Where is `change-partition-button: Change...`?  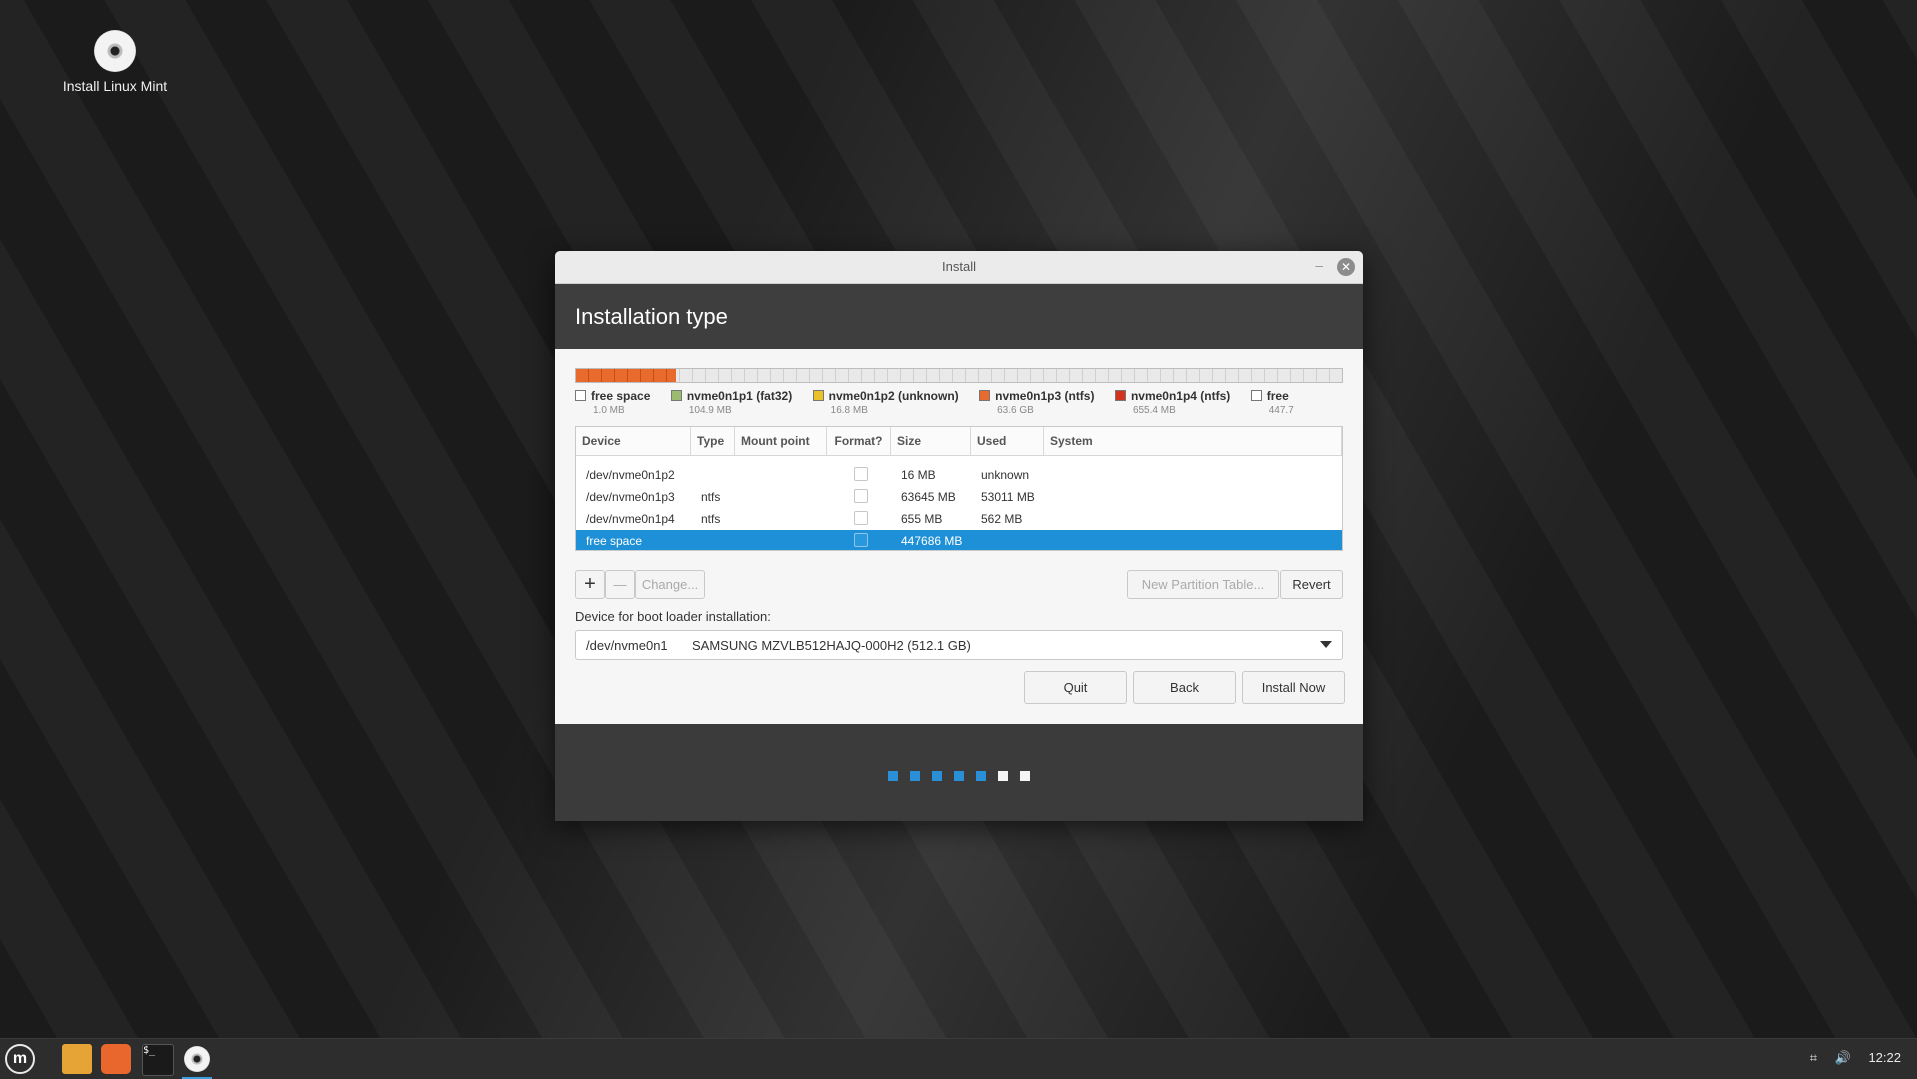 change-partition-button: Change... is located at coordinates (670, 584).